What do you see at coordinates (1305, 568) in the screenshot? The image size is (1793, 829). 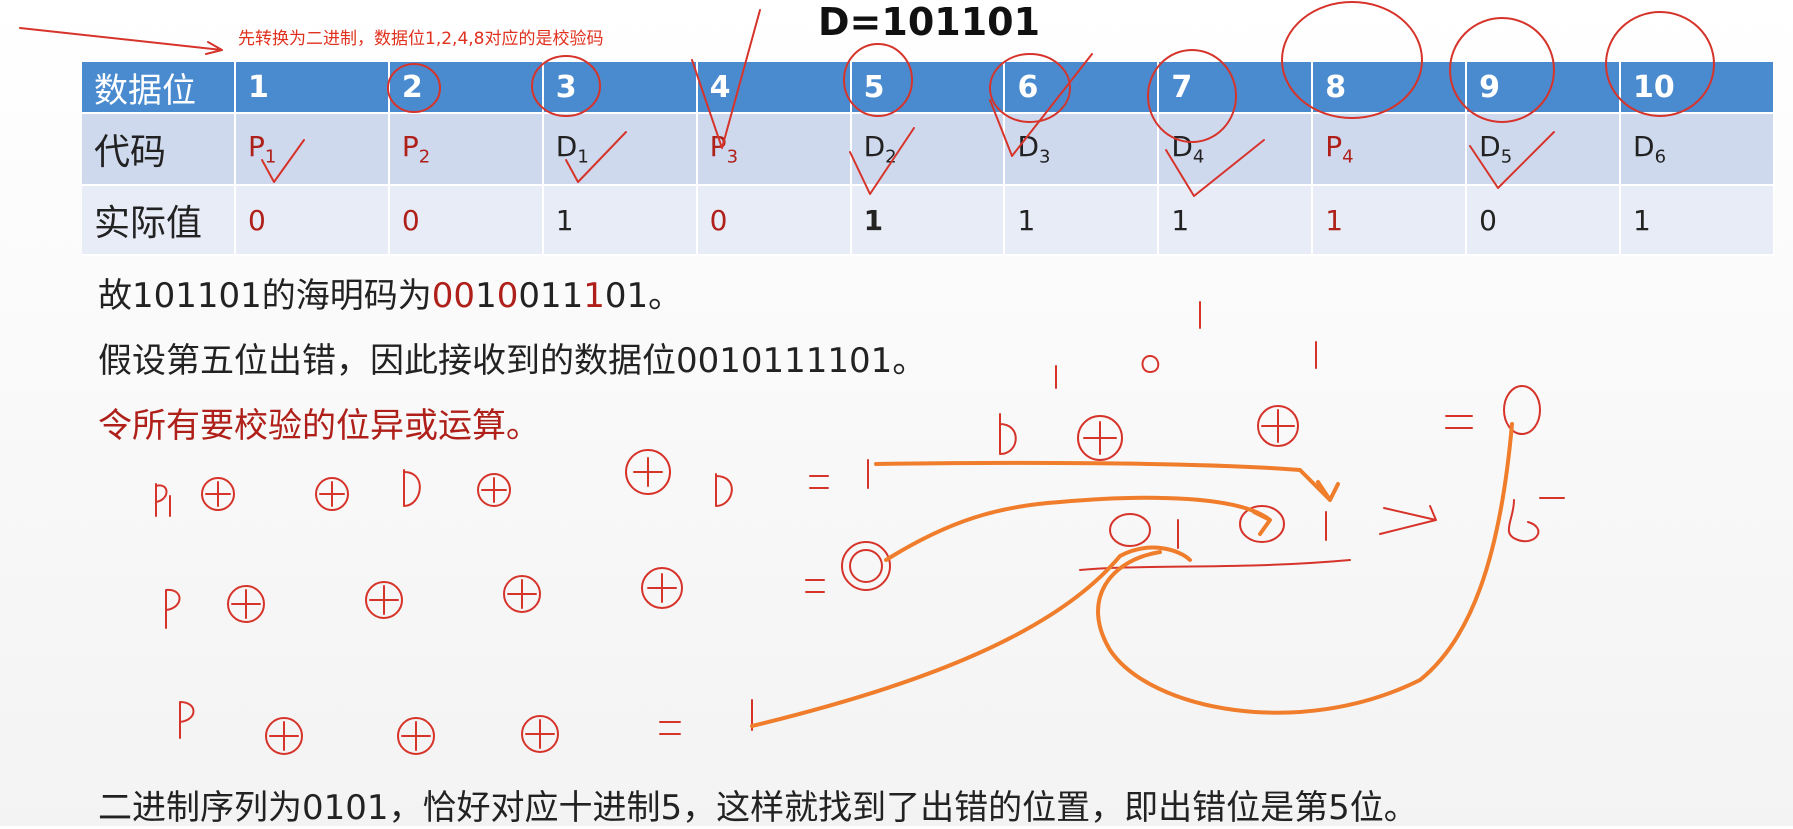 I see `orange-loop` at bounding box center [1305, 568].